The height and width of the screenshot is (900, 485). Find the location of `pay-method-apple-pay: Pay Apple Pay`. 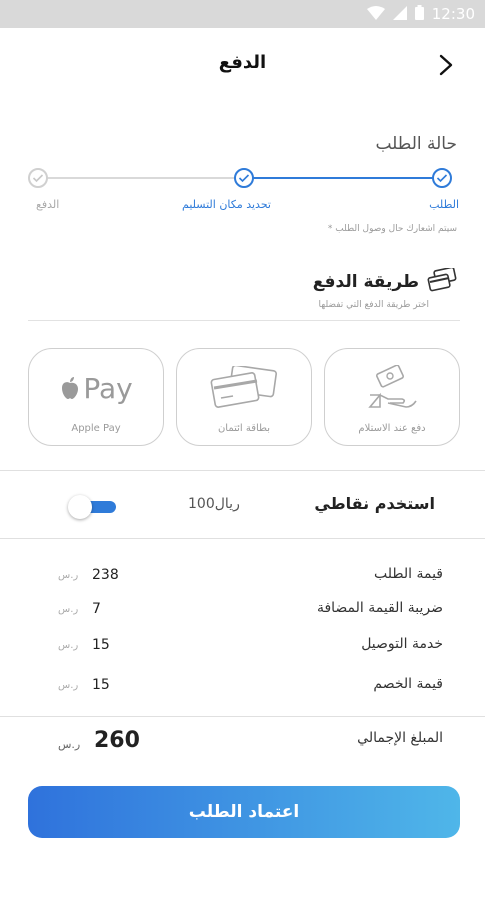

pay-method-apple-pay: Pay Apple Pay is located at coordinates (96, 397).